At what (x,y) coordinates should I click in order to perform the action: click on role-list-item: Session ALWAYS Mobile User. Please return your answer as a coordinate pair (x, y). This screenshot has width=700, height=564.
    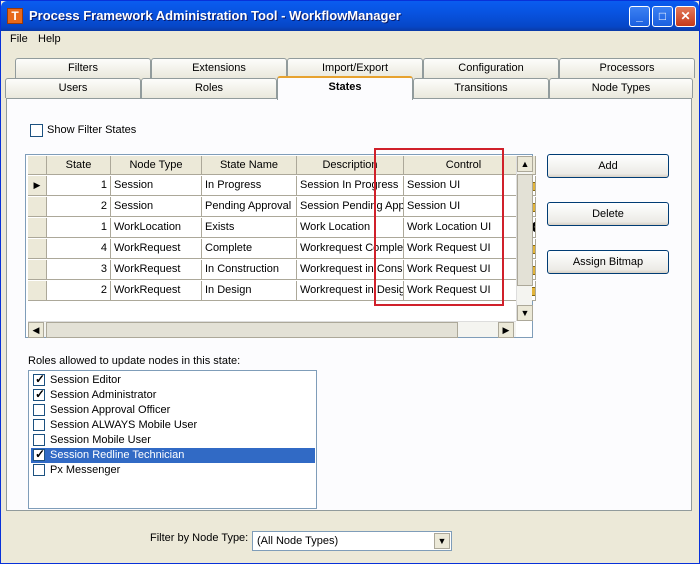
    Looking at the image, I should click on (173, 425).